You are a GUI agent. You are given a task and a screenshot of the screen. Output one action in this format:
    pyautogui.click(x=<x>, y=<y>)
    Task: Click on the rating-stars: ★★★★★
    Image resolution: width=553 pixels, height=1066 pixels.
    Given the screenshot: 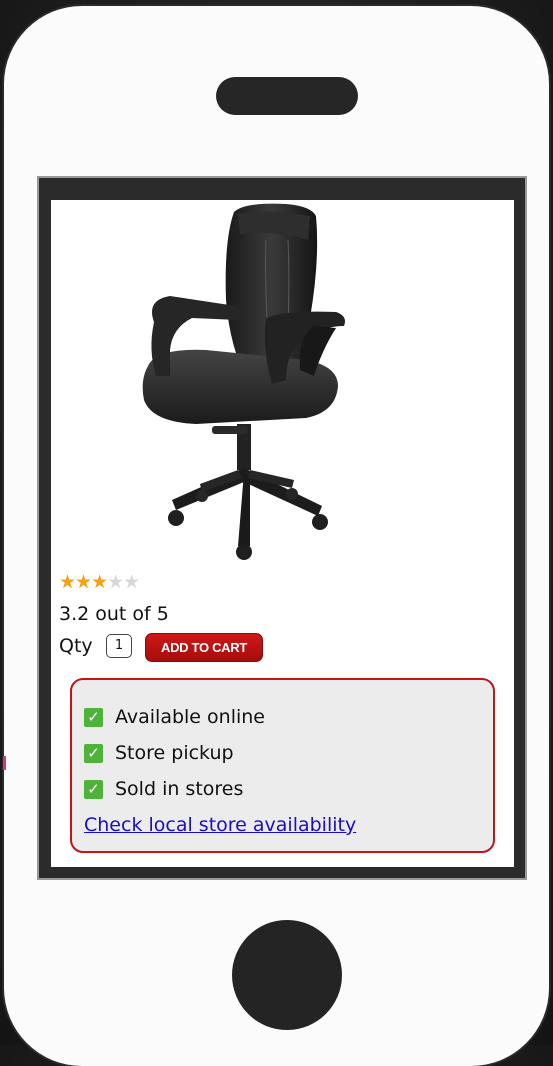 What is the action you would take?
    pyautogui.click(x=99, y=582)
    